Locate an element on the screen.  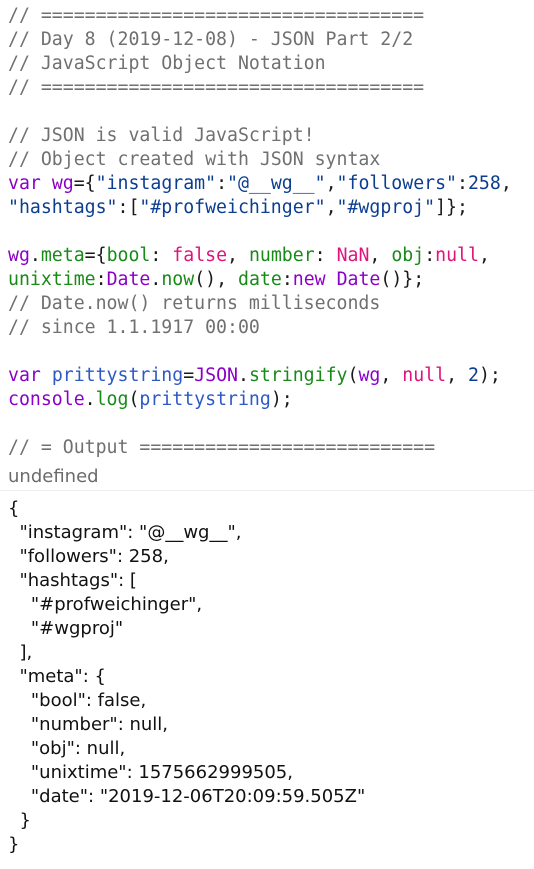
output-line: "followers": 258, is located at coordinates (88, 556).